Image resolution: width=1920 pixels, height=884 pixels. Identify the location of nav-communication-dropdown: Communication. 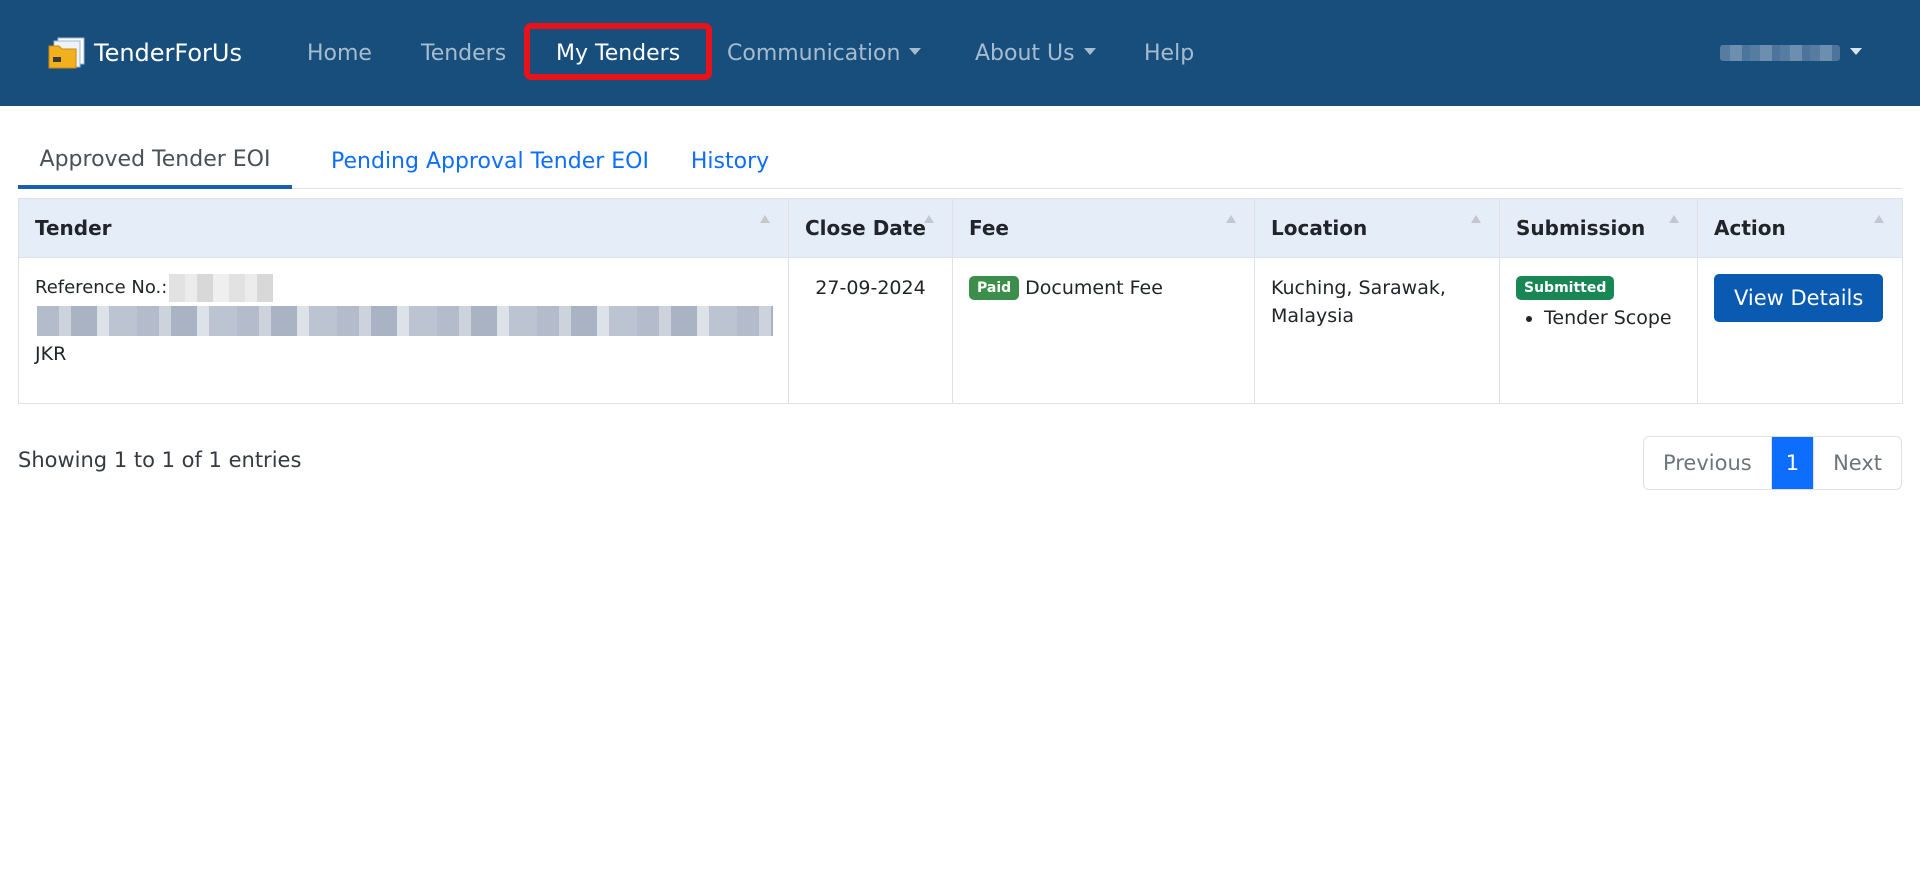
(824, 53).